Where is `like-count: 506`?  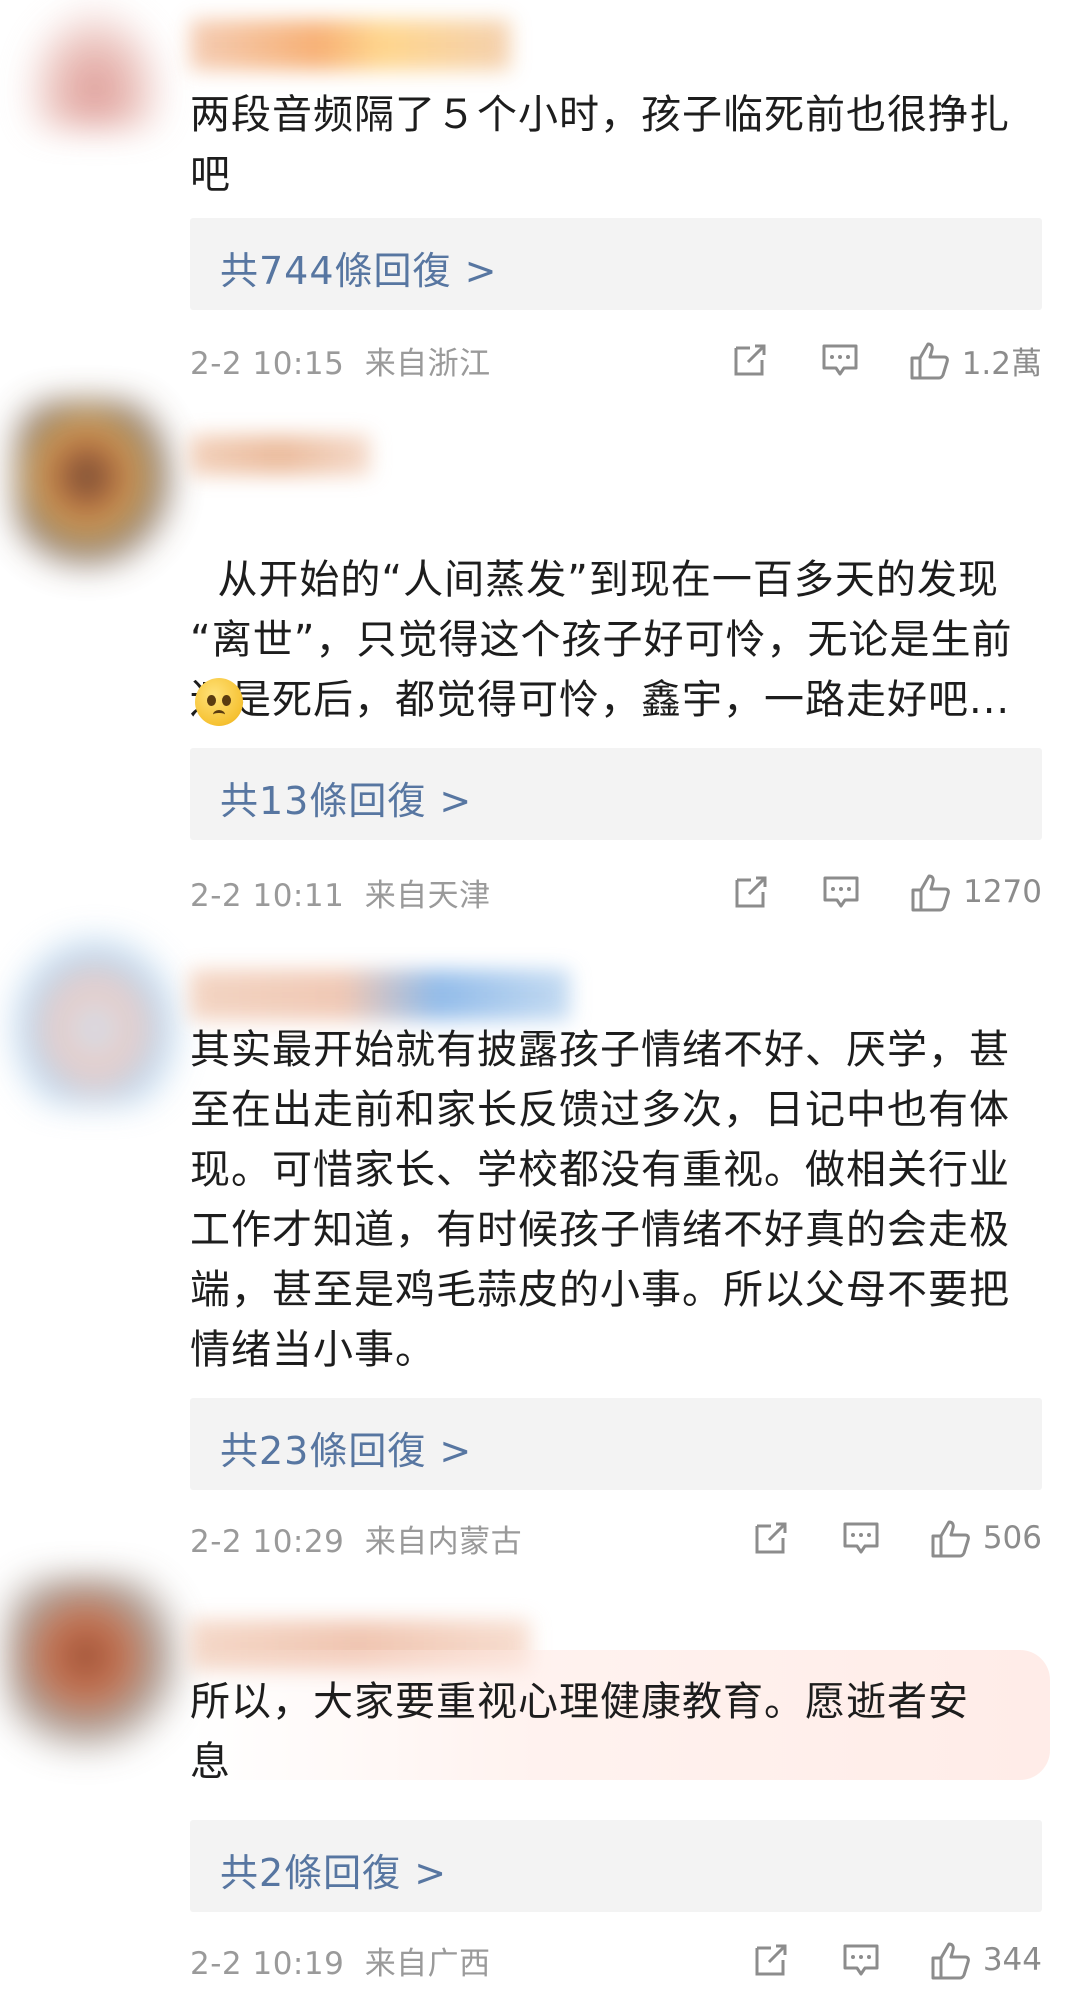 like-count: 506 is located at coordinates (1012, 1538).